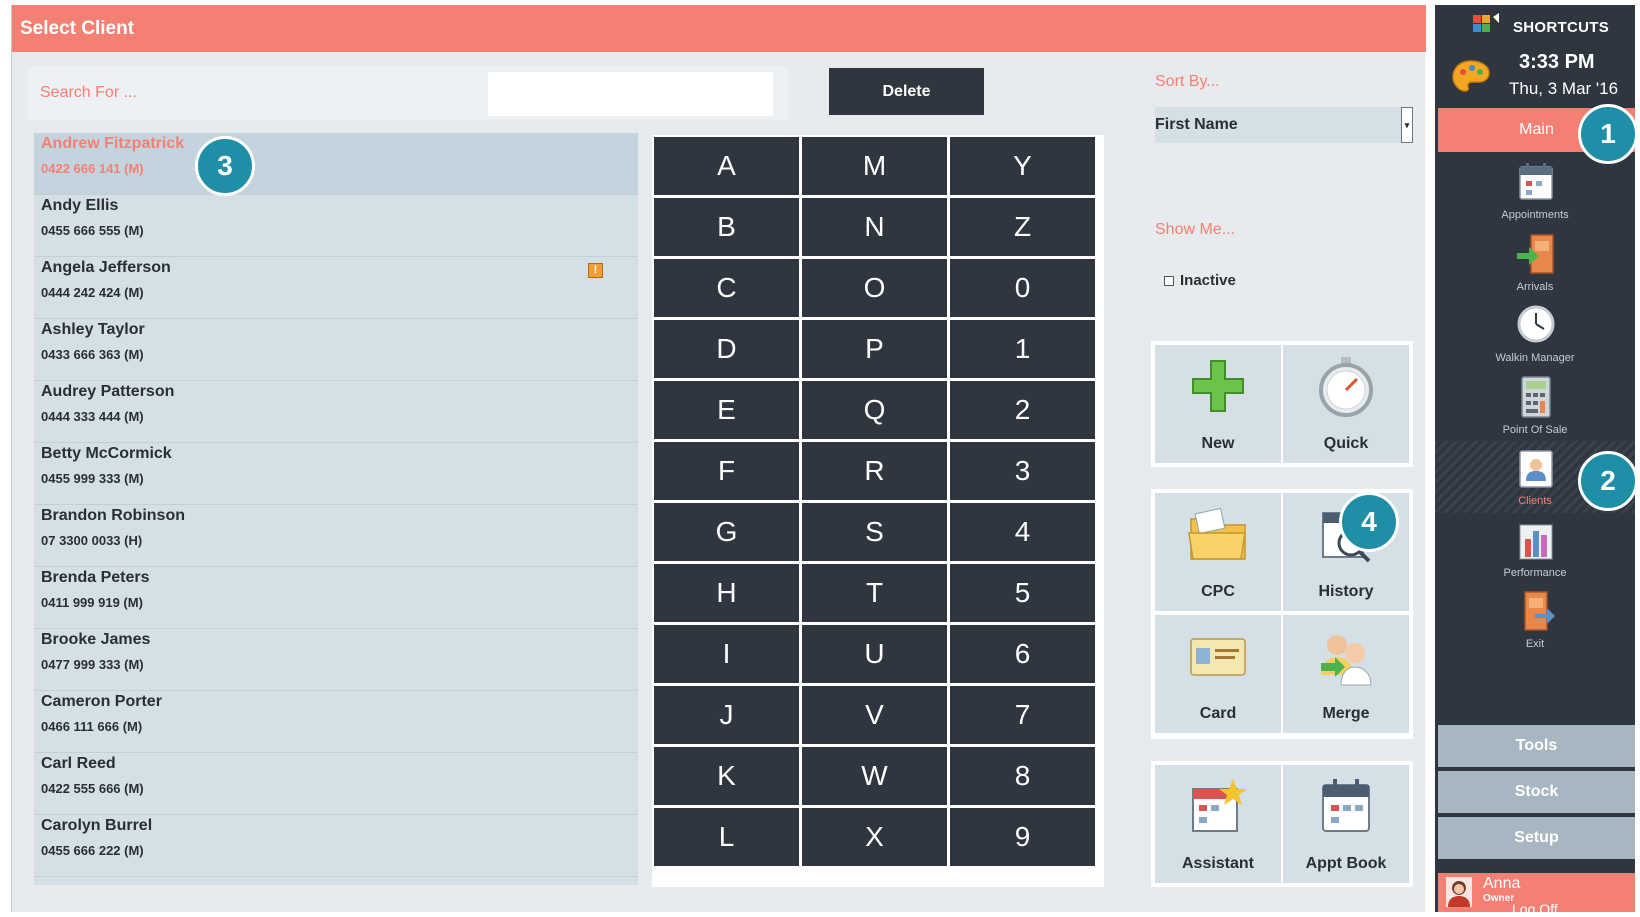 This screenshot has width=1640, height=917. Describe the element at coordinates (1539, 611) in the screenshot. I see `exit-door-icon` at that location.